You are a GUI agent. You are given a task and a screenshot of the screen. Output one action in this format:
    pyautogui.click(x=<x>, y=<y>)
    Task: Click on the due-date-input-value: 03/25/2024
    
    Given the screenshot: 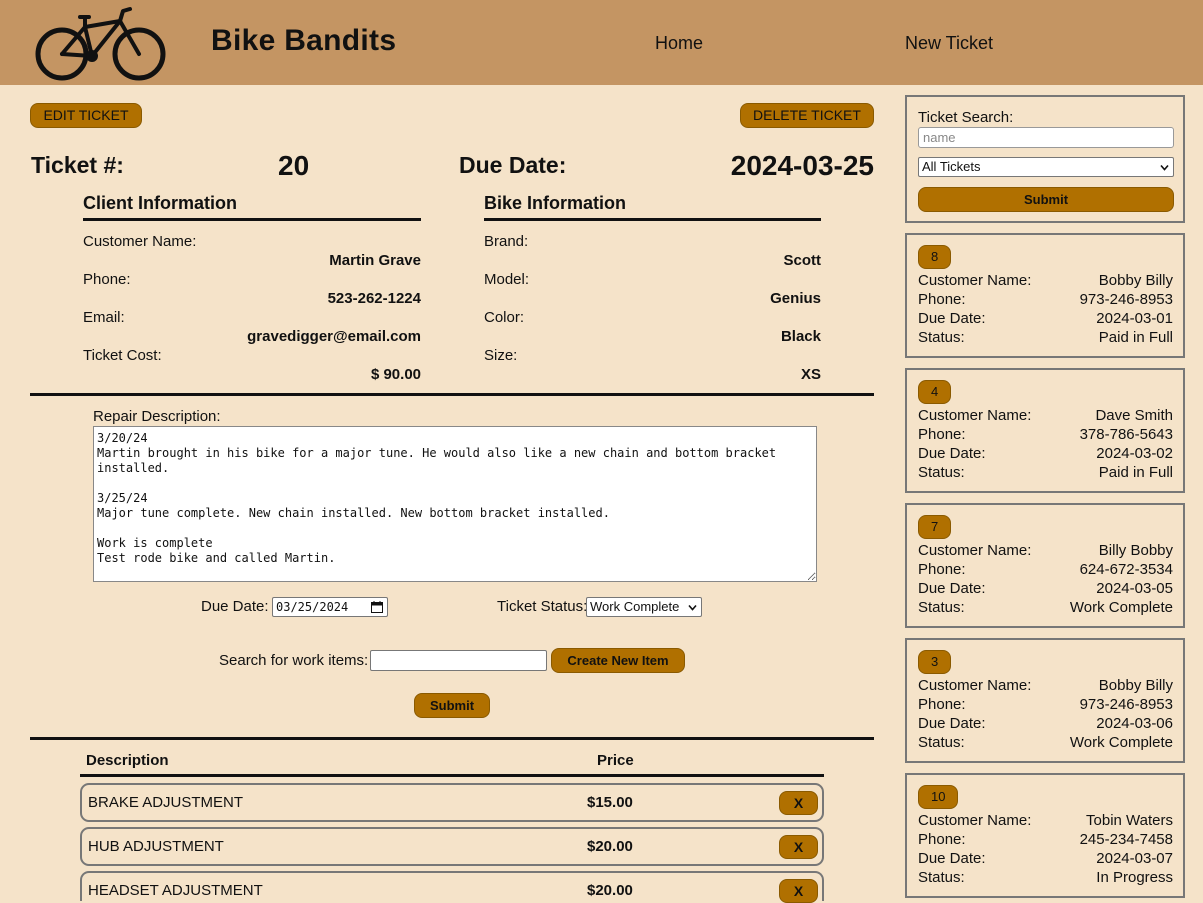 What is the action you would take?
    pyautogui.click(x=312, y=607)
    